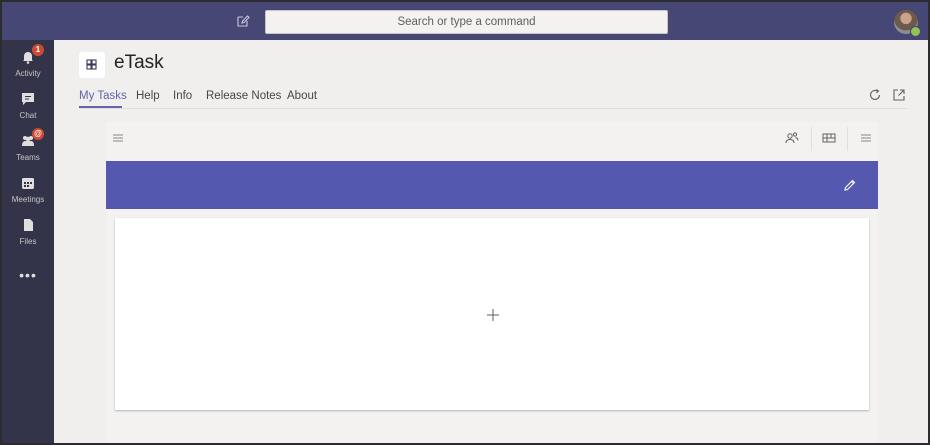  I want to click on search-input: Search or type a command, so click(466, 22).